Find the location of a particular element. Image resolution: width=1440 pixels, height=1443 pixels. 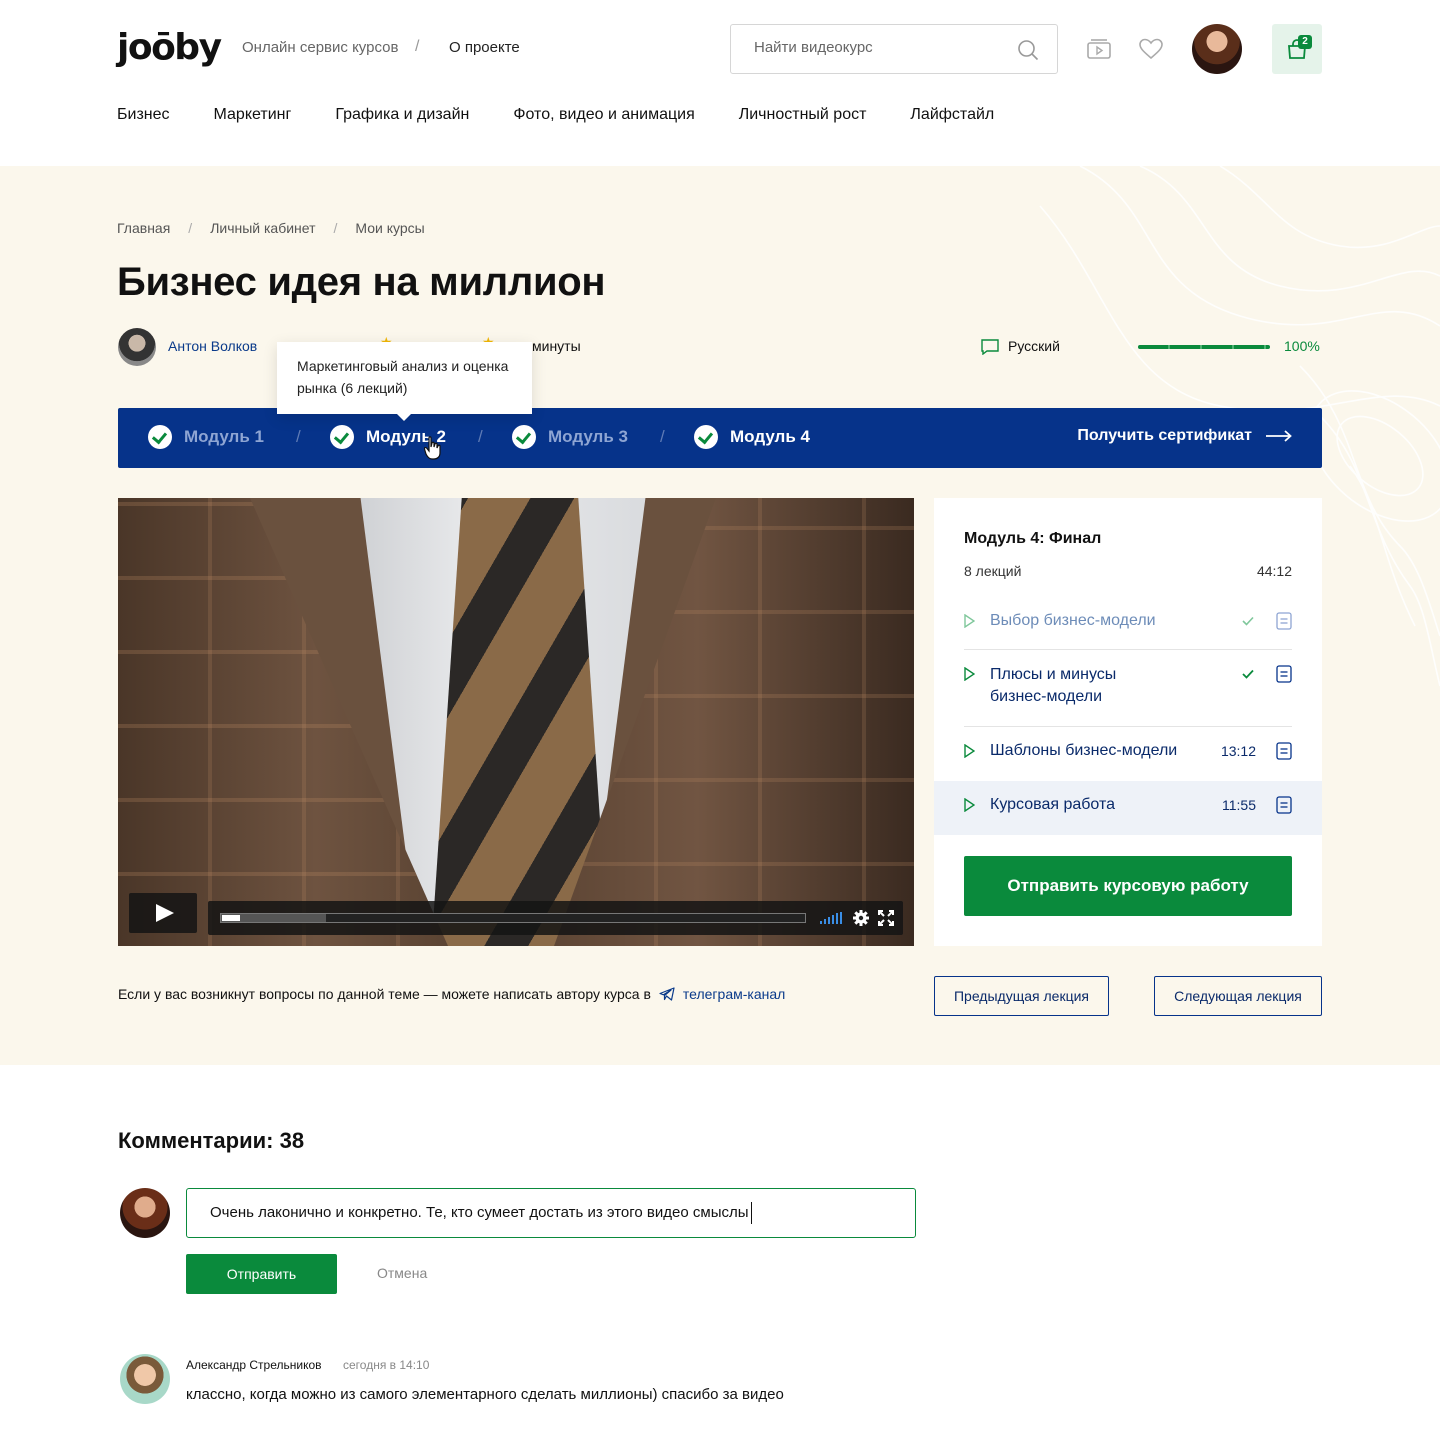

user-avatar is located at coordinates (1217, 49).